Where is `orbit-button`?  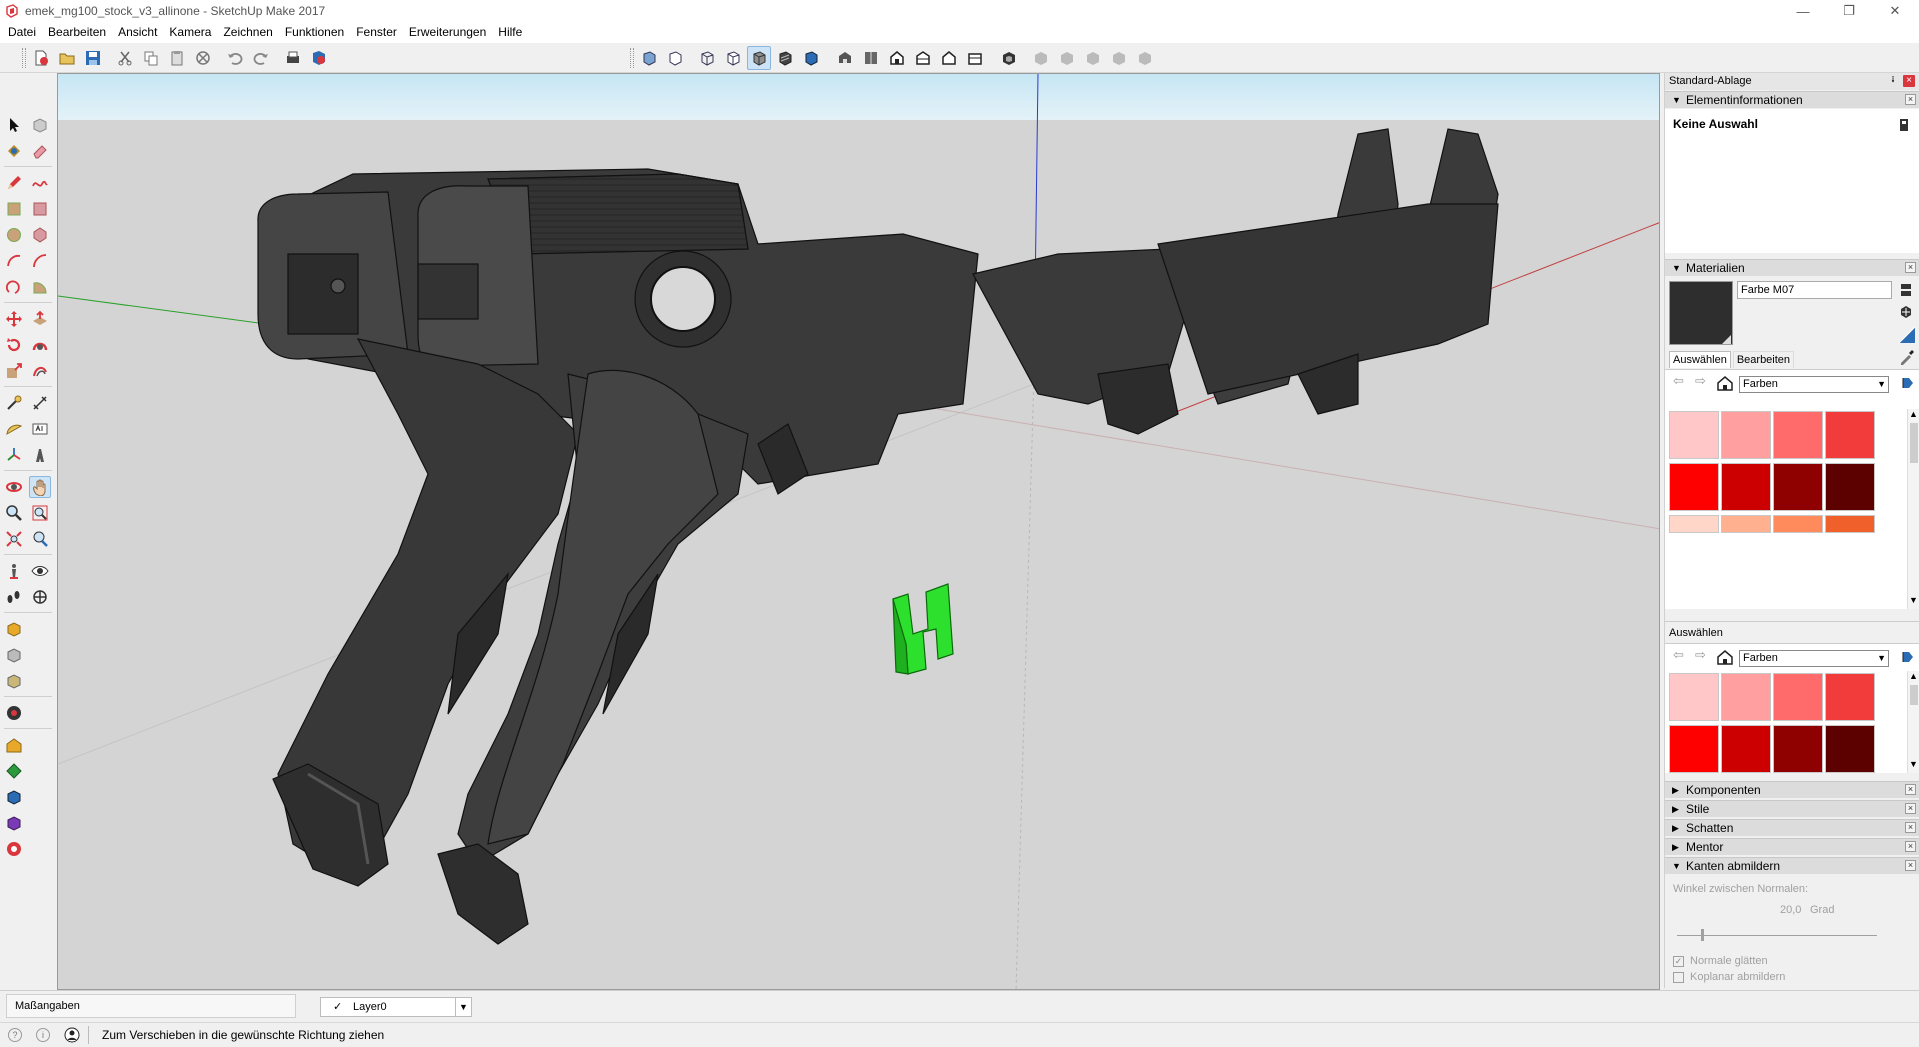 orbit-button is located at coordinates (14, 487).